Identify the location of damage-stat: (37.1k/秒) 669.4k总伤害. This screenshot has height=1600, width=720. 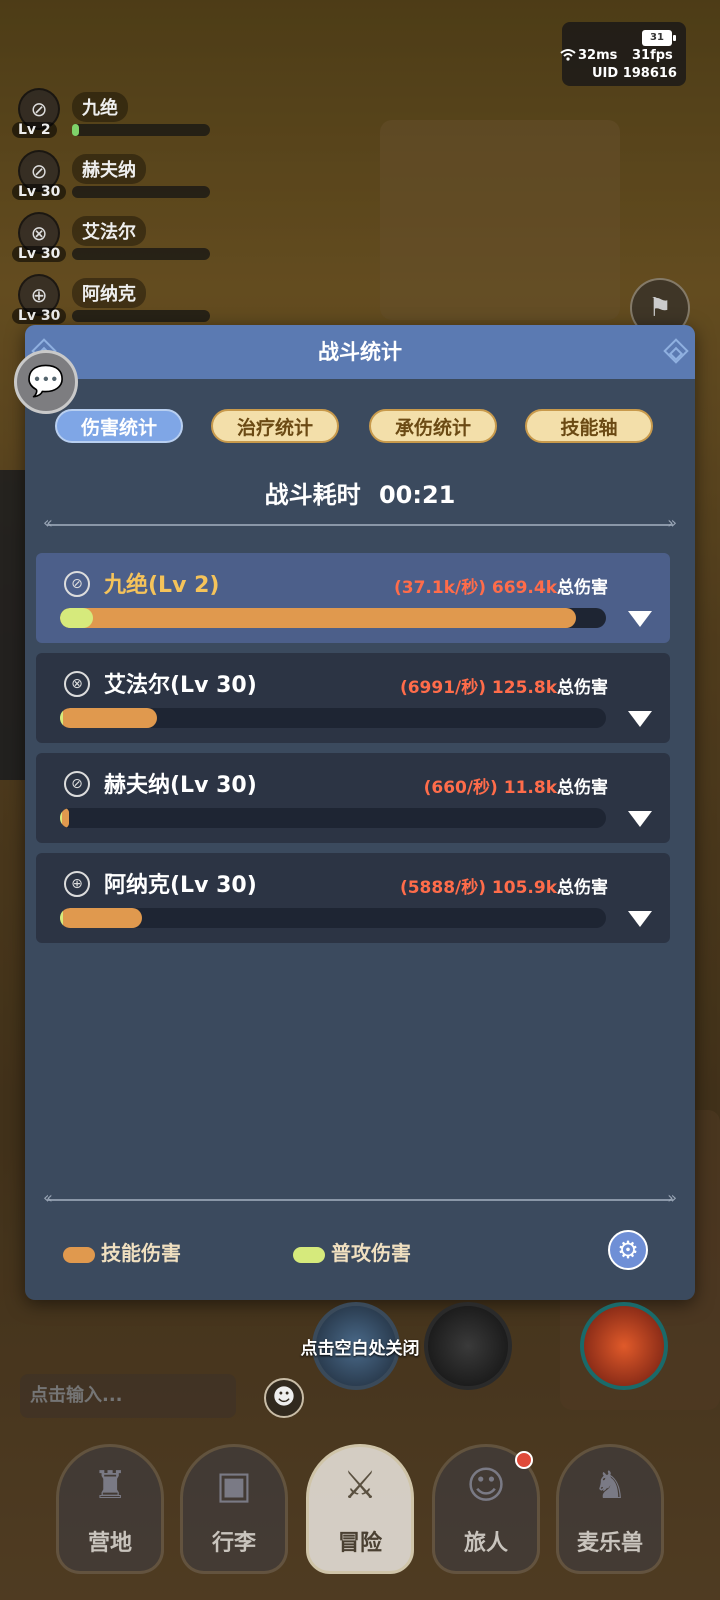
(501, 585).